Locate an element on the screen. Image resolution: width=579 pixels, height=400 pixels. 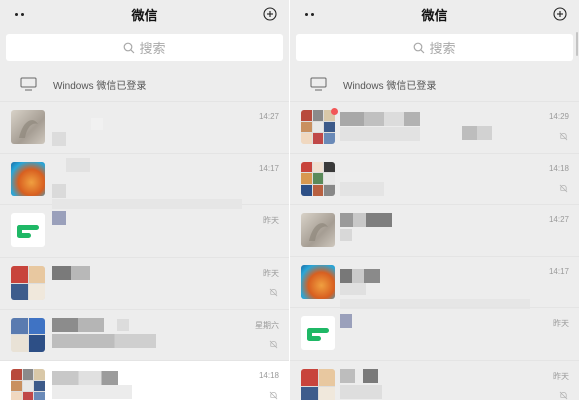
chat-time: 星期六 is located at coordinates (267, 325).